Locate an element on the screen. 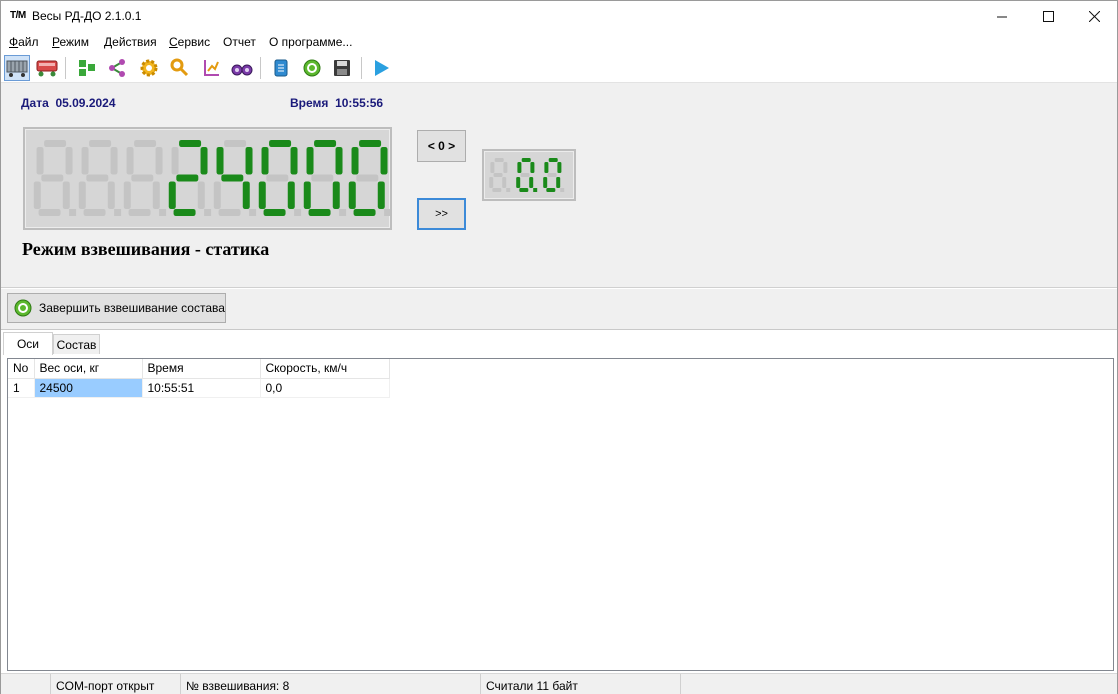  status-cell-empty is located at coordinates (26, 684).